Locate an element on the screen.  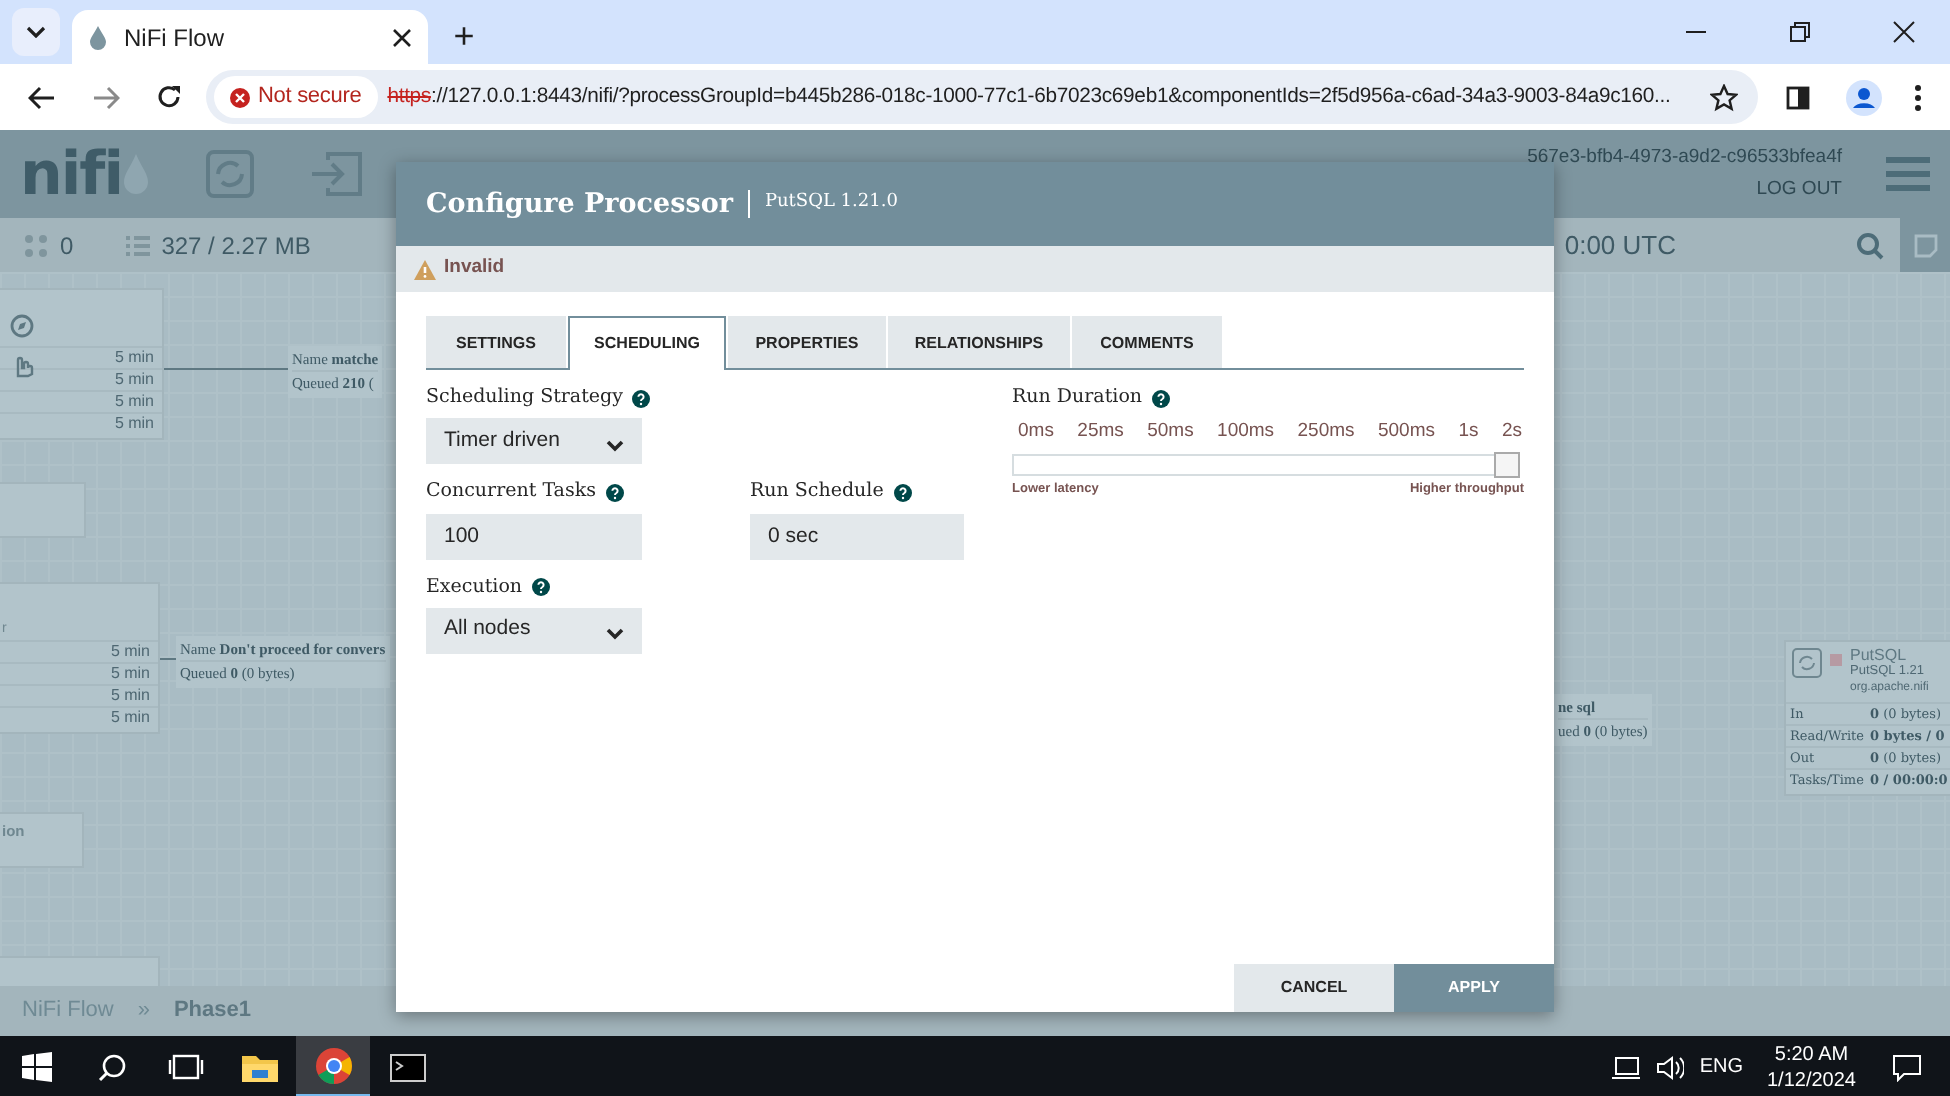
field-label: Concurrent Tasks is located at coordinates (511, 492).